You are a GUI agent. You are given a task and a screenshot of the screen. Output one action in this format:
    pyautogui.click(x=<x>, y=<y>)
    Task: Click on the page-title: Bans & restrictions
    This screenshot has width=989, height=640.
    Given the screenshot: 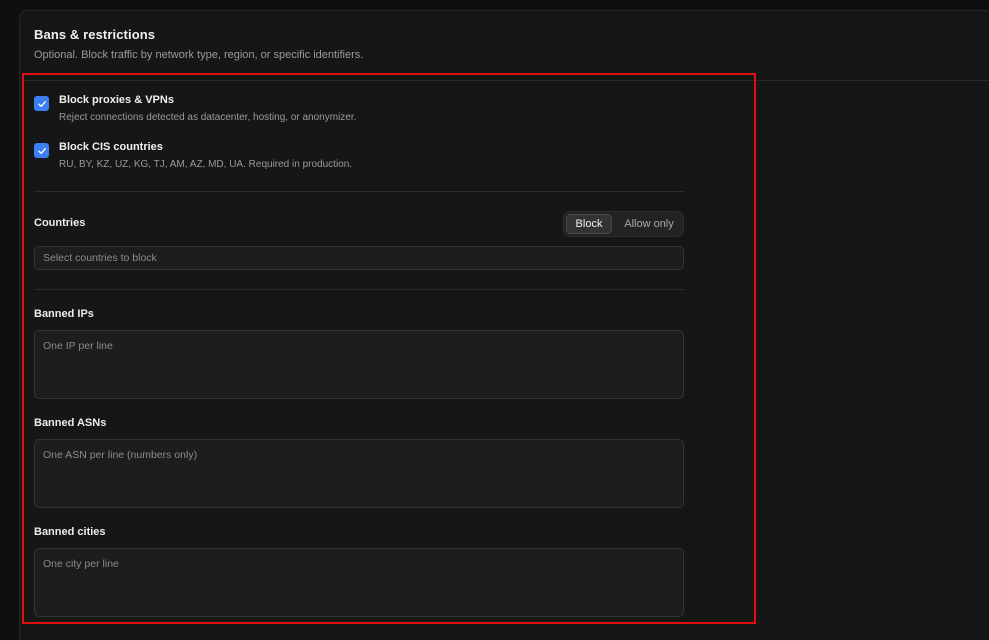 What is the action you would take?
    pyautogui.click(x=95, y=34)
    